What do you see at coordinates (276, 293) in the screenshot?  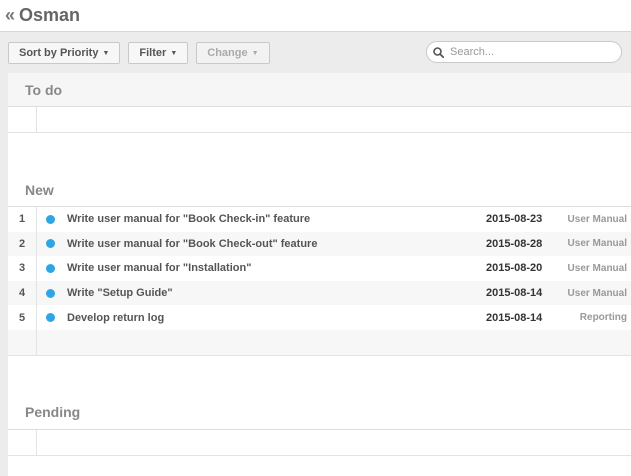 I see `task-title: Write "Setup Guide"` at bounding box center [276, 293].